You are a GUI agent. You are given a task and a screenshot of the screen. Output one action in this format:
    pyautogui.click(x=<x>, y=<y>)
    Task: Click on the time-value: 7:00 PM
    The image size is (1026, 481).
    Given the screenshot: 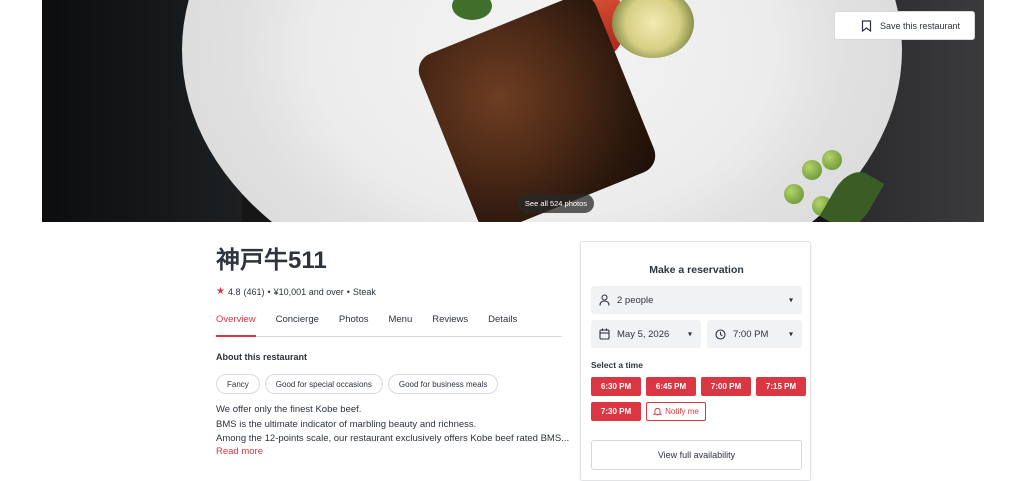 What is the action you would take?
    pyautogui.click(x=751, y=334)
    